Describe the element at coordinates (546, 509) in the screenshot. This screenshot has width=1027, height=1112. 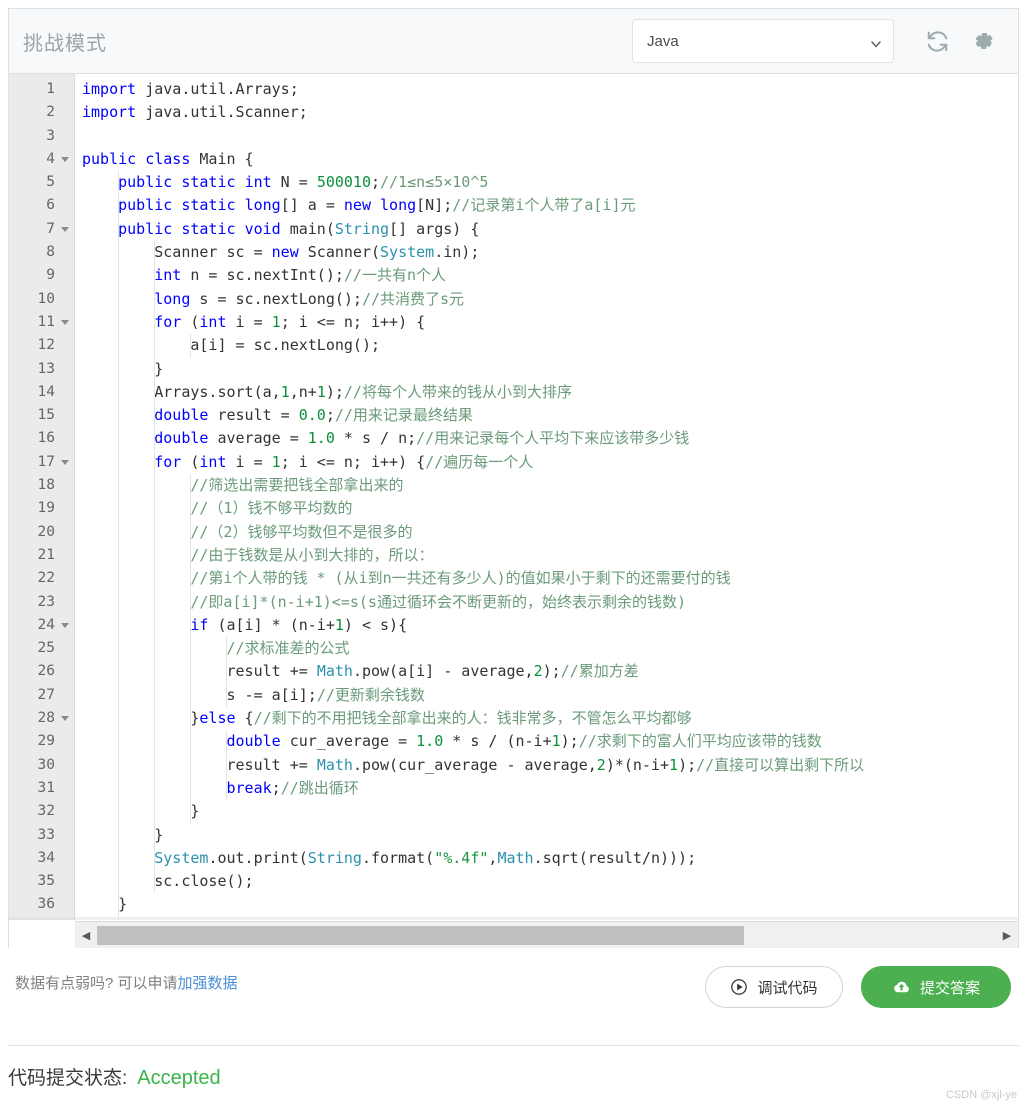
I see `code-line: //（1）钱不够平均数的` at that location.